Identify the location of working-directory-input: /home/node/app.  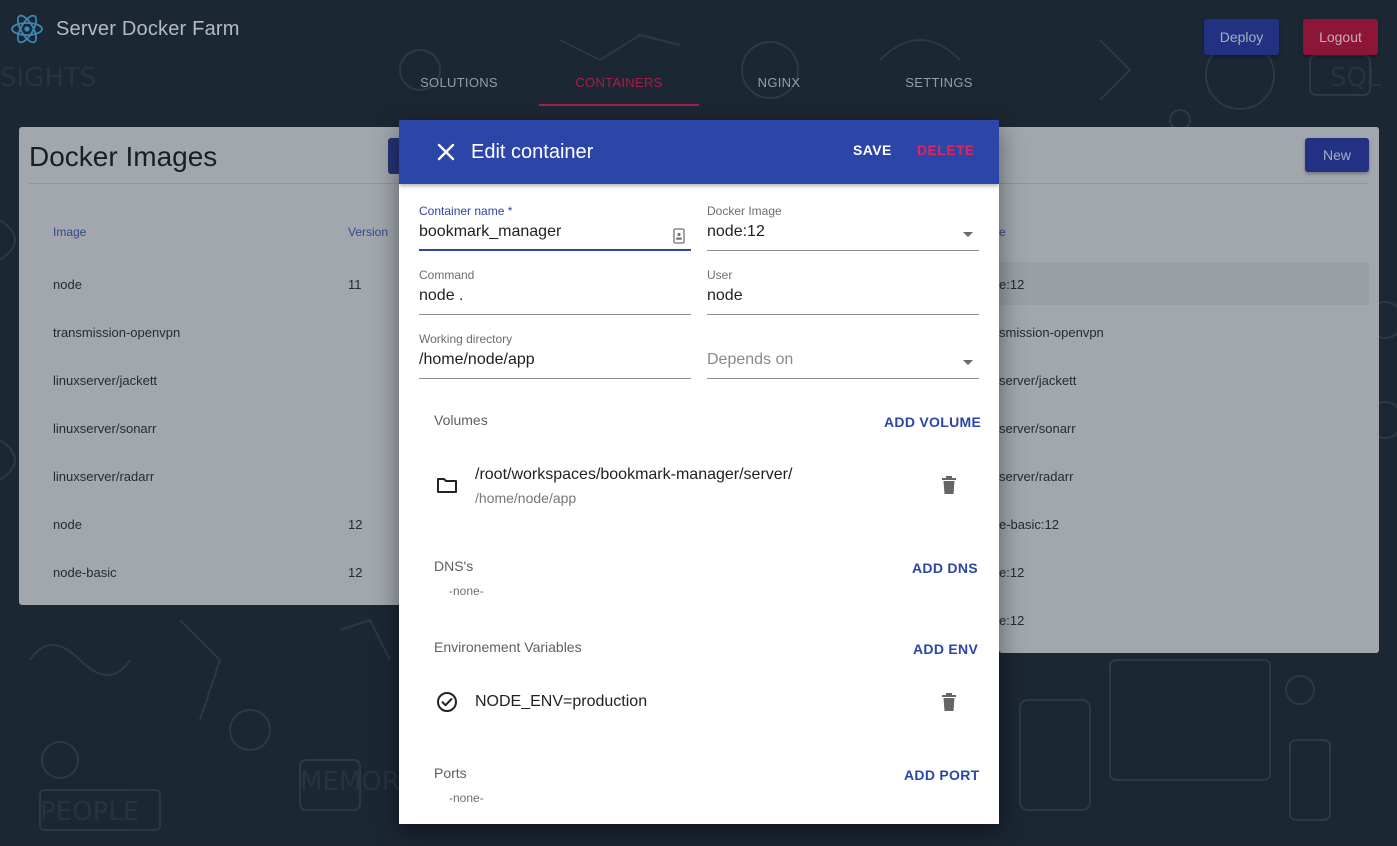
(555, 360).